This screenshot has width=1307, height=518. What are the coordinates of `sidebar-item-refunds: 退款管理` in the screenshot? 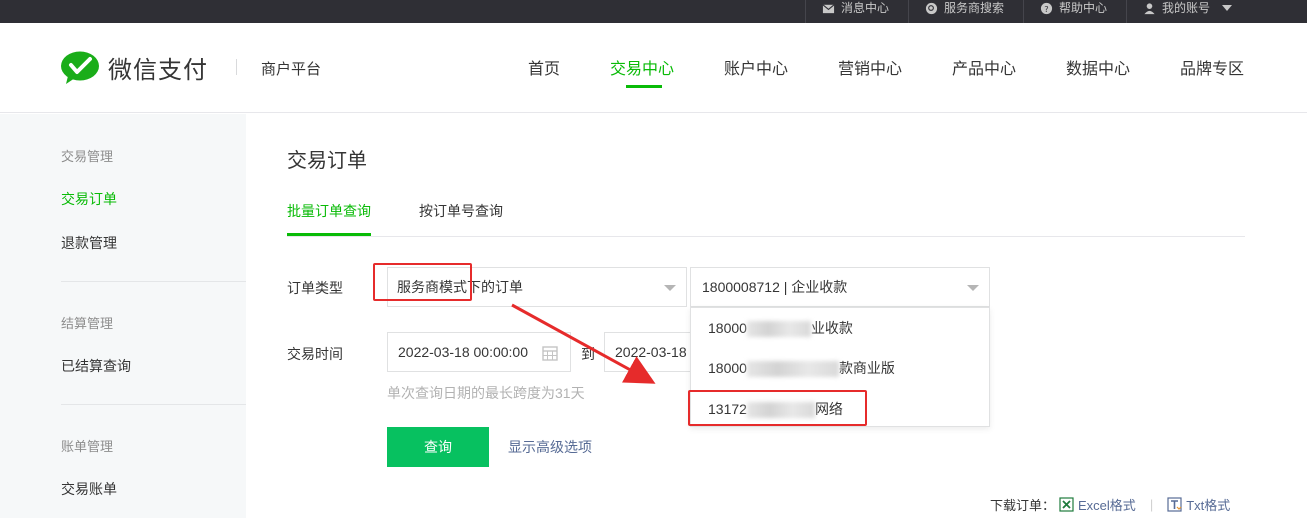 It's located at (89, 243).